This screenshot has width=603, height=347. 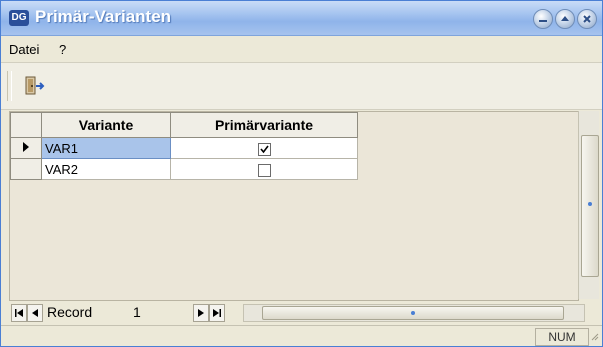 I want to click on horizontal-scrollbar, so click(x=414, y=313).